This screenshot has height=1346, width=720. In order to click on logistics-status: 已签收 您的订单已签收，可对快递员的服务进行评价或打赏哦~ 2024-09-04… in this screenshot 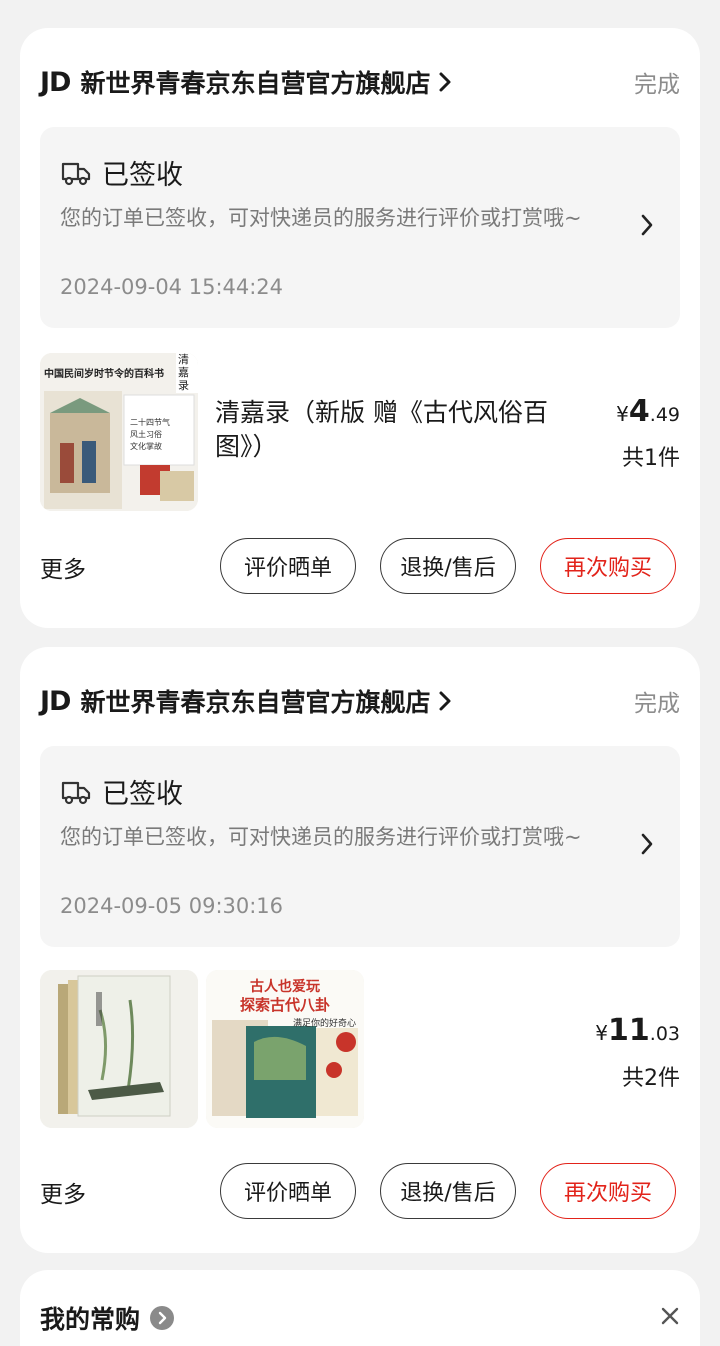, I will do `click(360, 227)`.